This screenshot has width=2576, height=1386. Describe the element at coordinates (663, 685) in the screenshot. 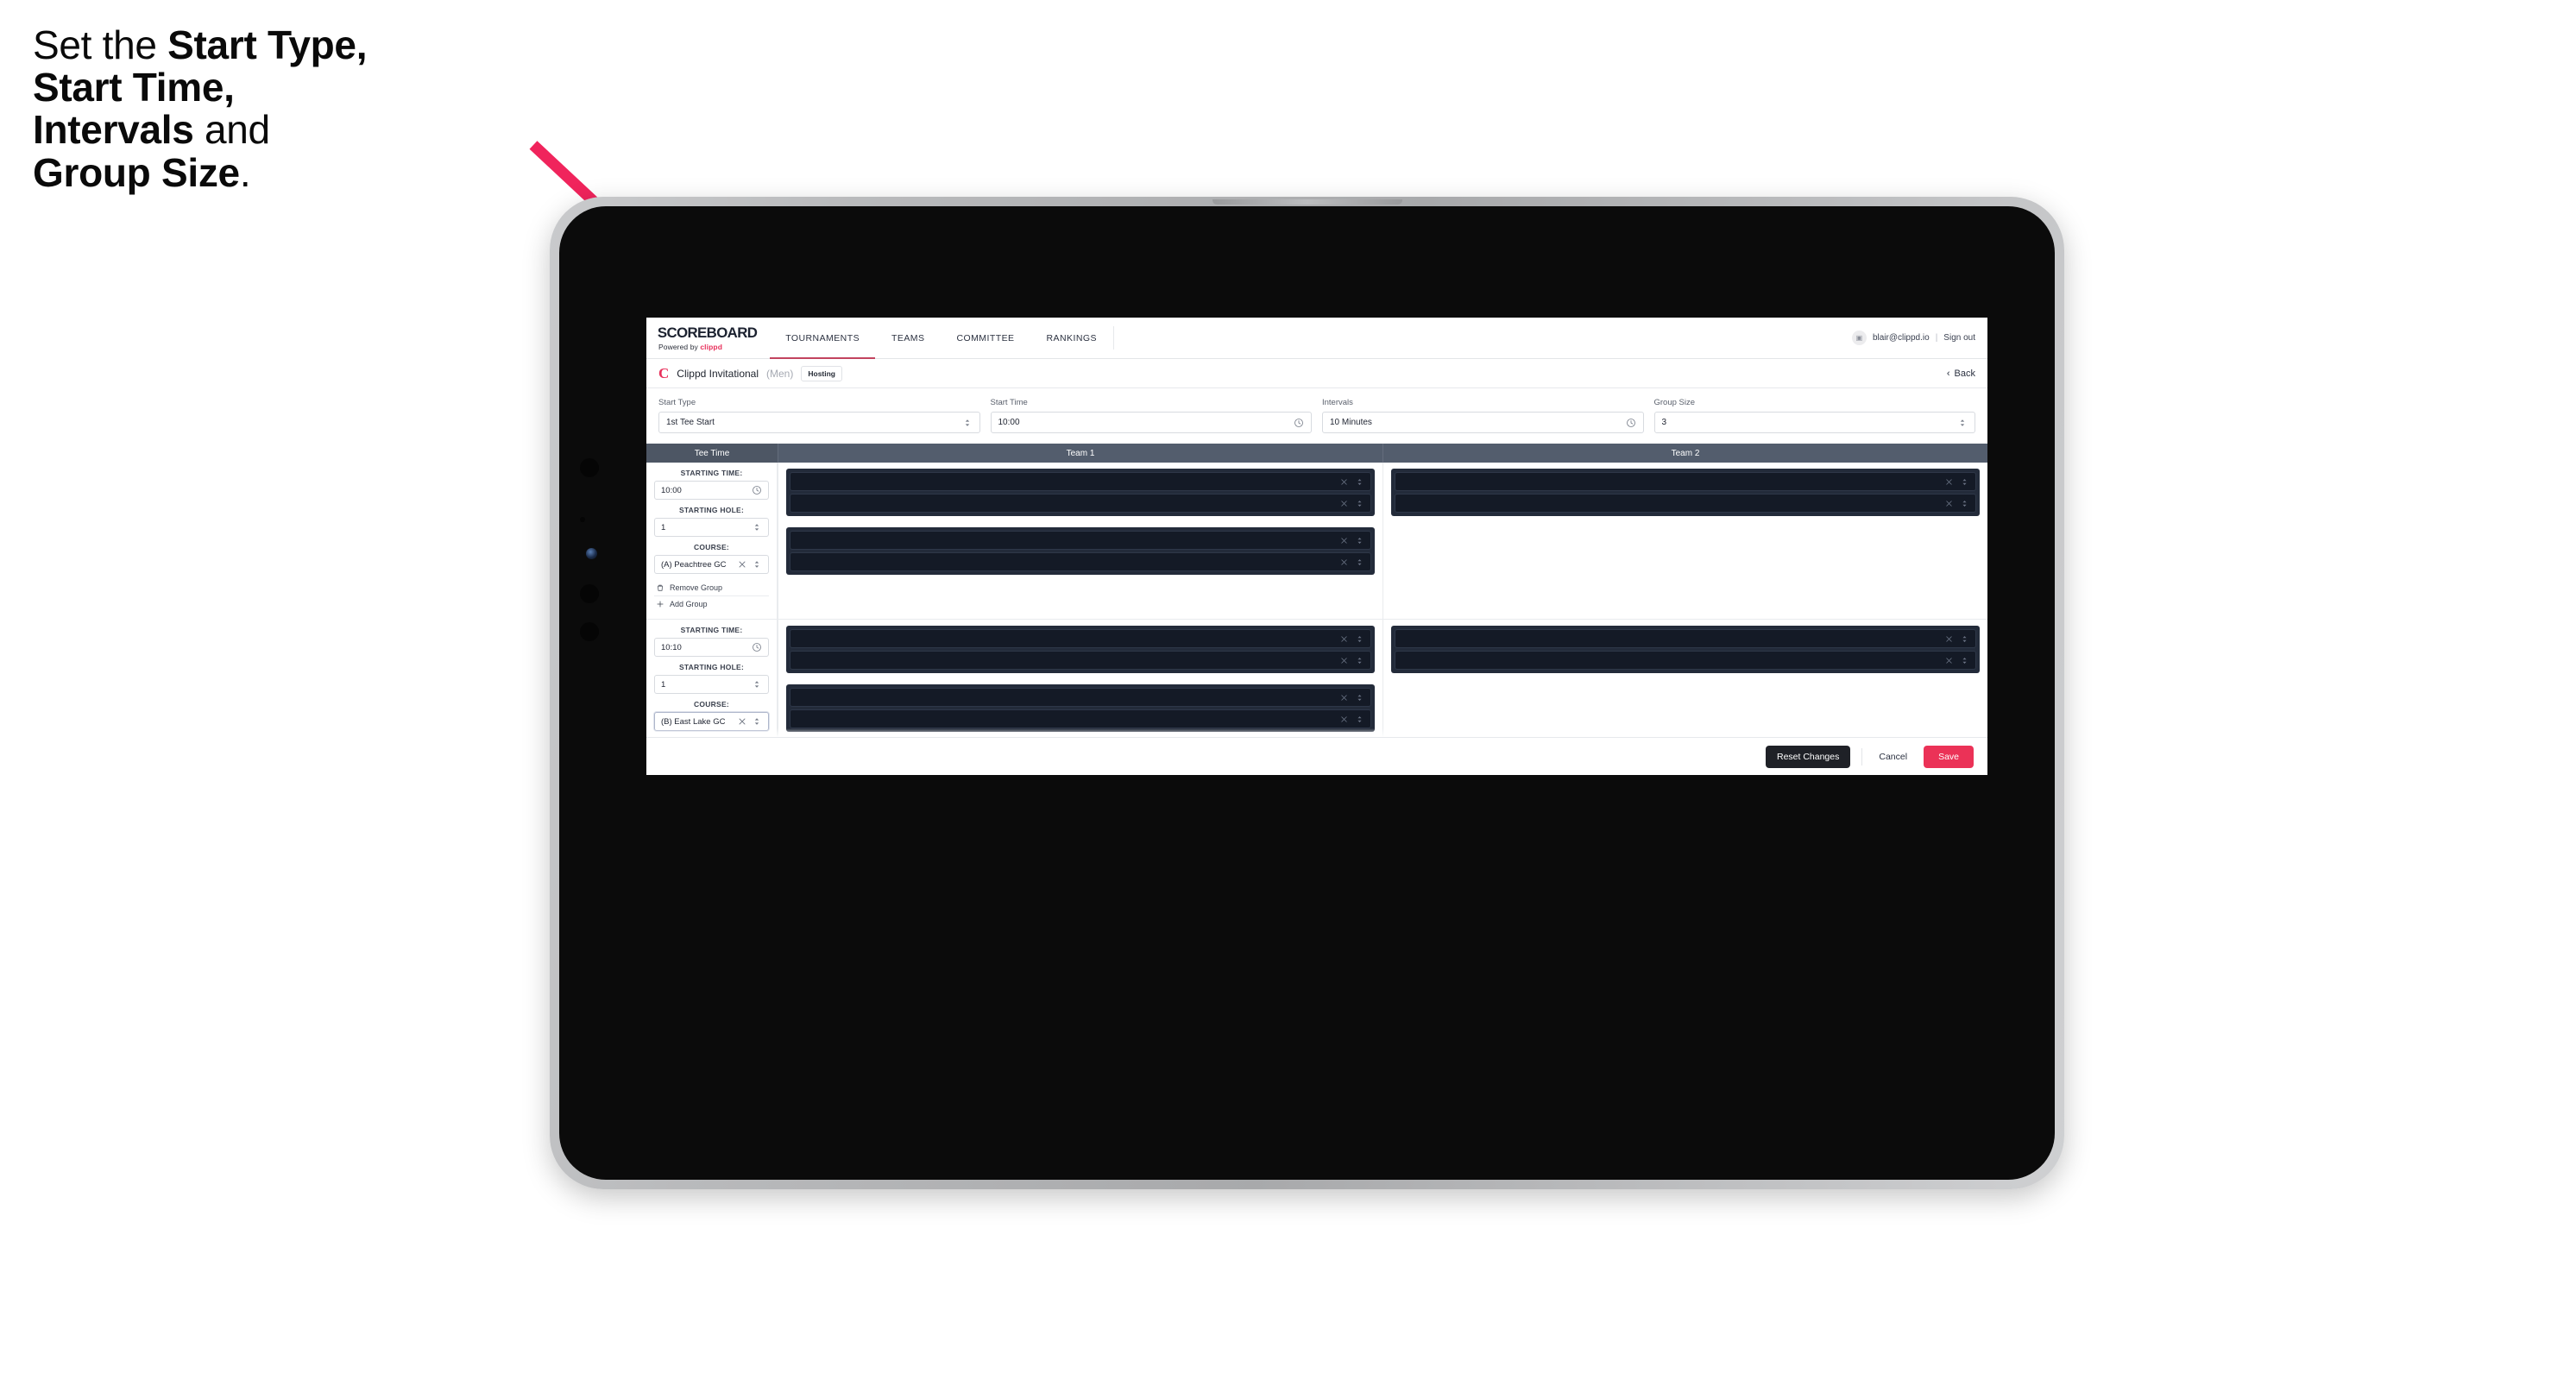

I see `starting-hole-value: 1` at that location.